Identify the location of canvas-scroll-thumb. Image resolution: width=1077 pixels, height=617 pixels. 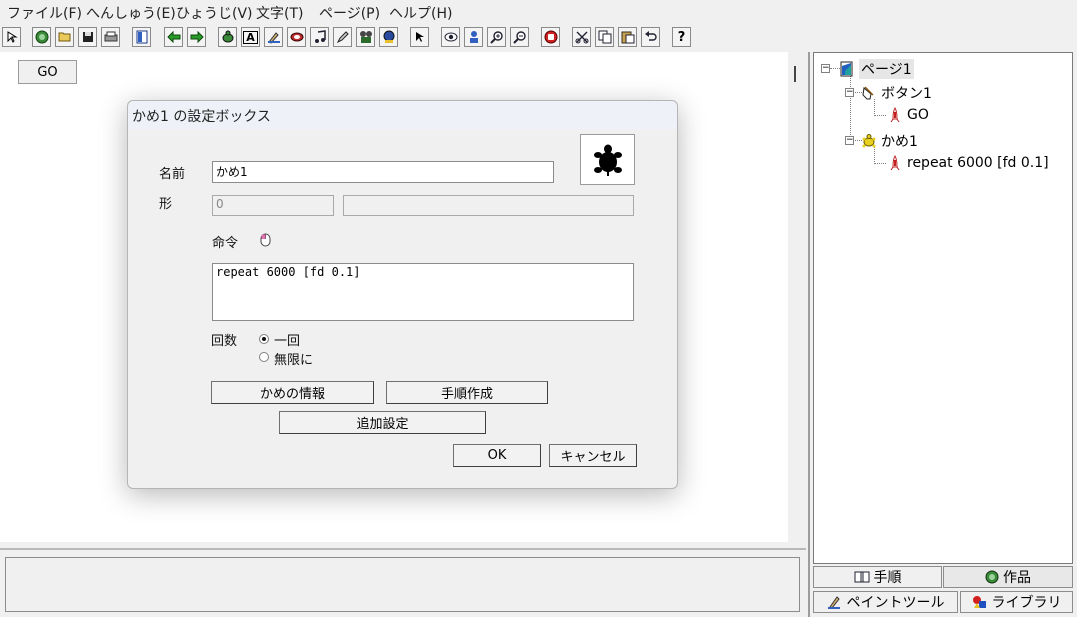
(795, 74).